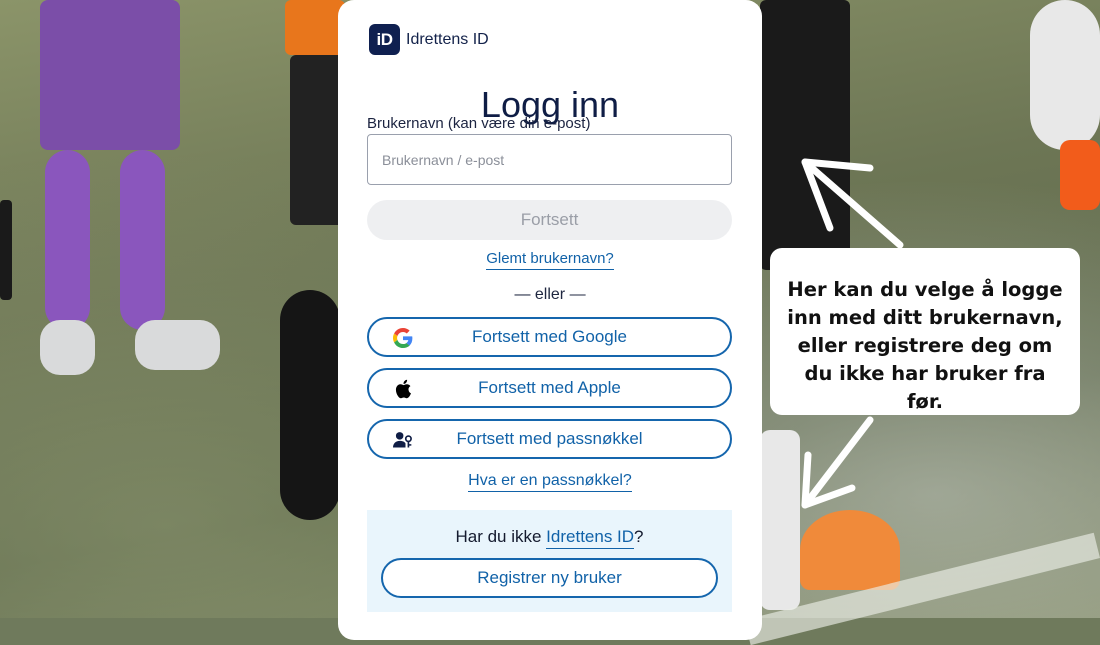 The height and width of the screenshot is (645, 1100). Describe the element at coordinates (403, 389) in the screenshot. I see `apple-icon` at that location.